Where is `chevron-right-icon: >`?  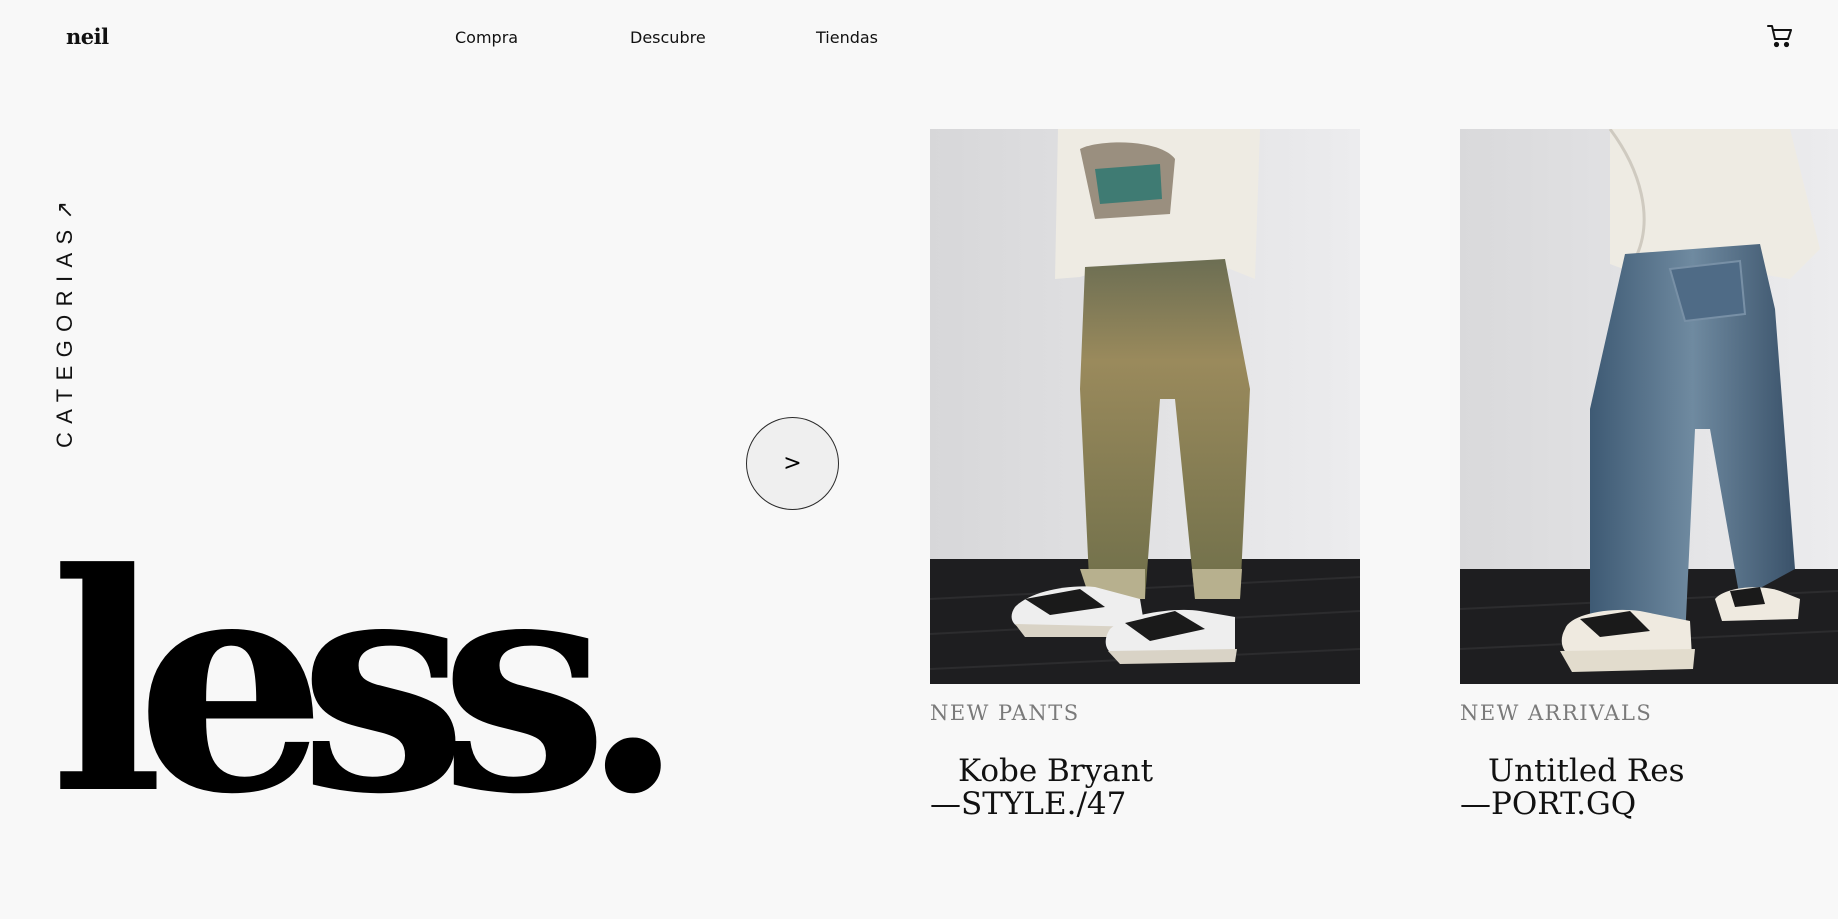
chevron-right-icon: > is located at coordinates (792, 463).